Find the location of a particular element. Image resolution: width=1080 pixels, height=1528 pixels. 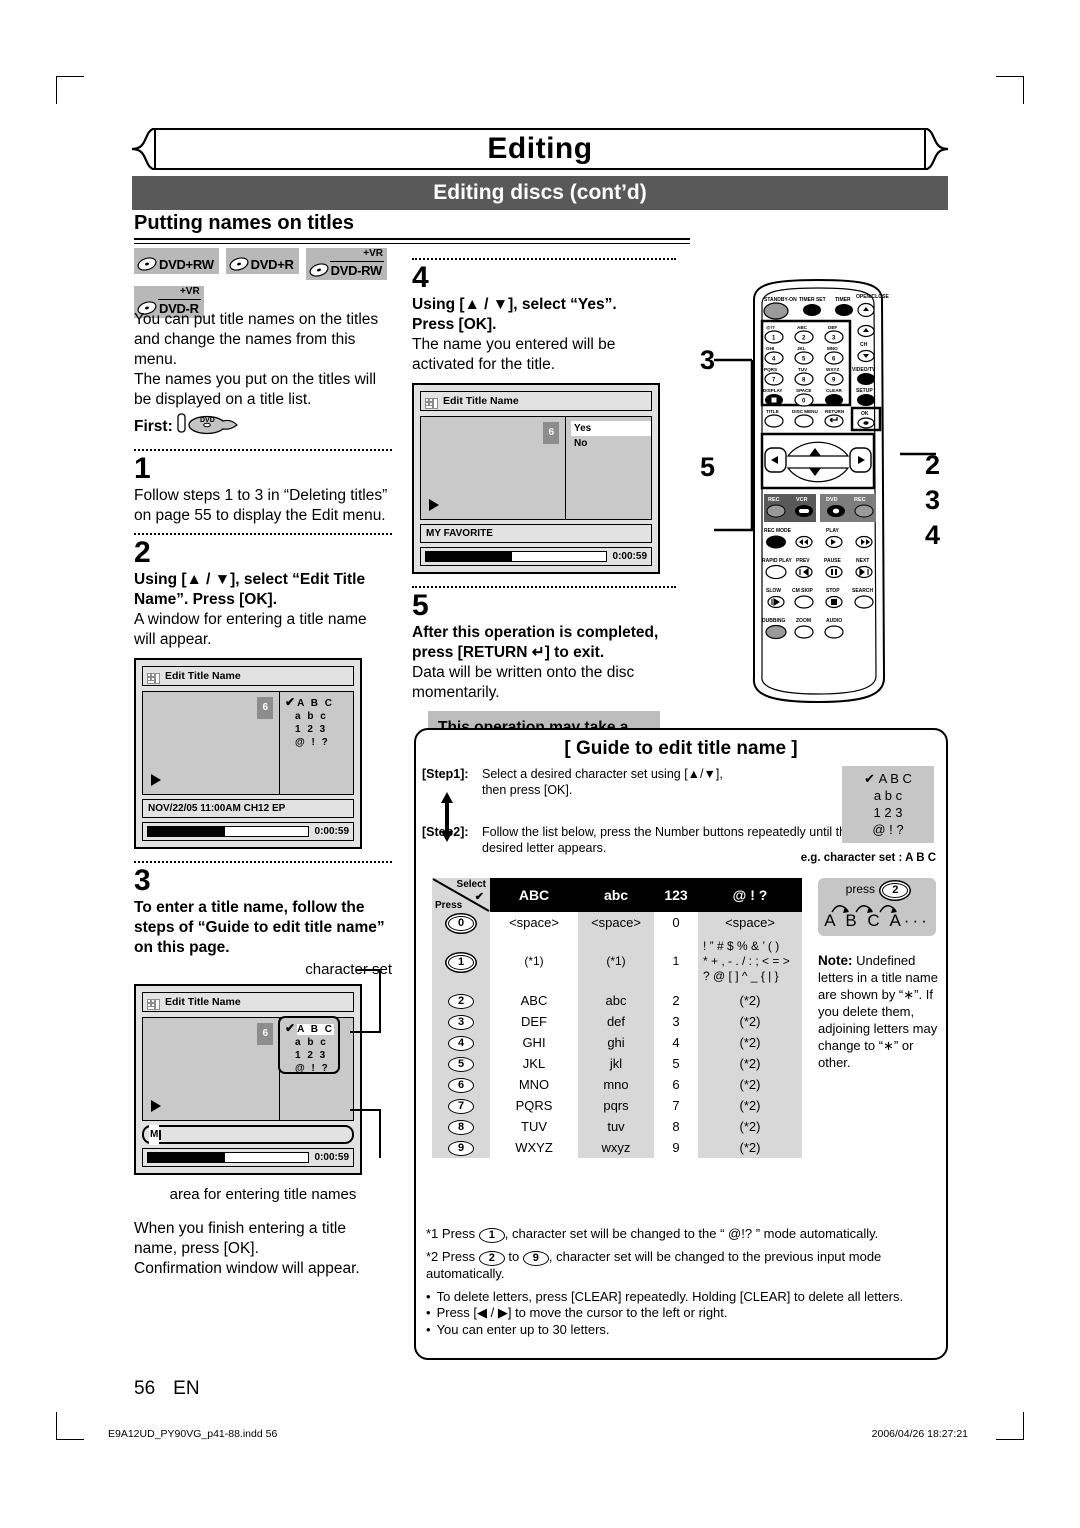

section-title-bar: Editing discs (cont’d) is located at coordinates (540, 193).